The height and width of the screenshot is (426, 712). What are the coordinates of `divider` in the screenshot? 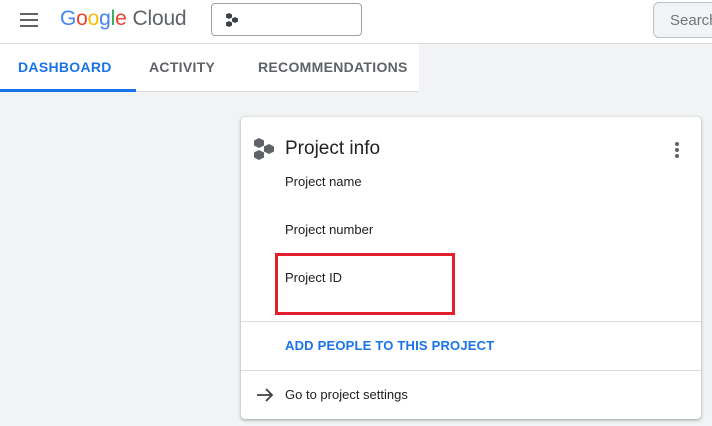 It's located at (471, 321).